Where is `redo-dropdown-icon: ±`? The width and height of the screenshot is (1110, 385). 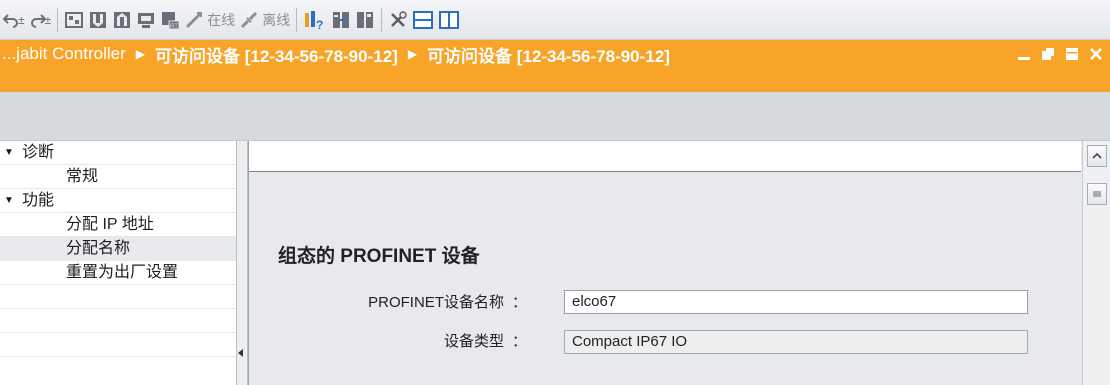
redo-dropdown-icon: ± is located at coordinates (48, 19).